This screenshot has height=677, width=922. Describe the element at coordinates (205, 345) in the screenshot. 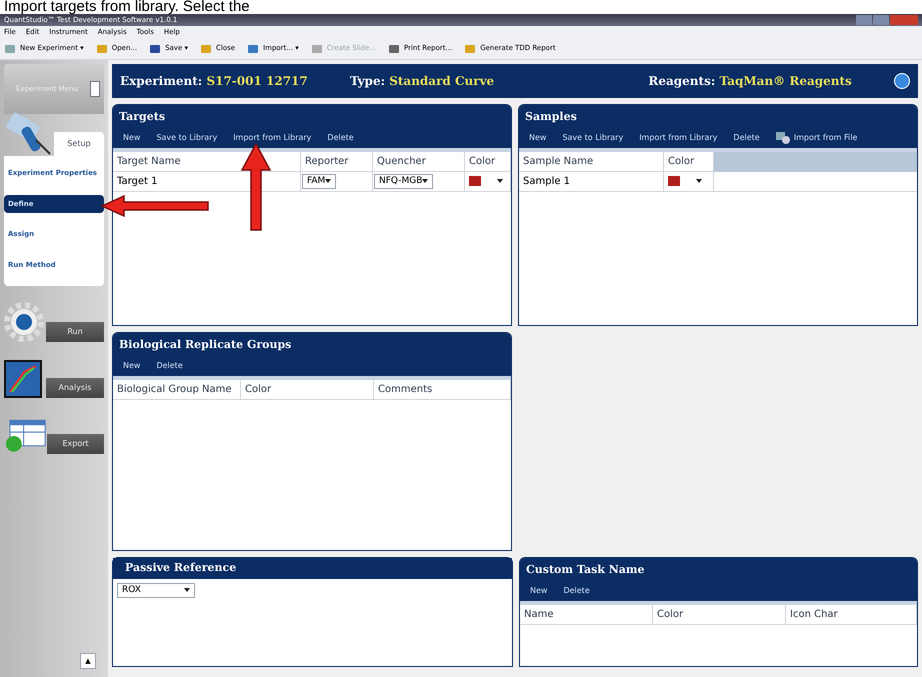

I see `panel-title: Biological Replicate Groups` at that location.